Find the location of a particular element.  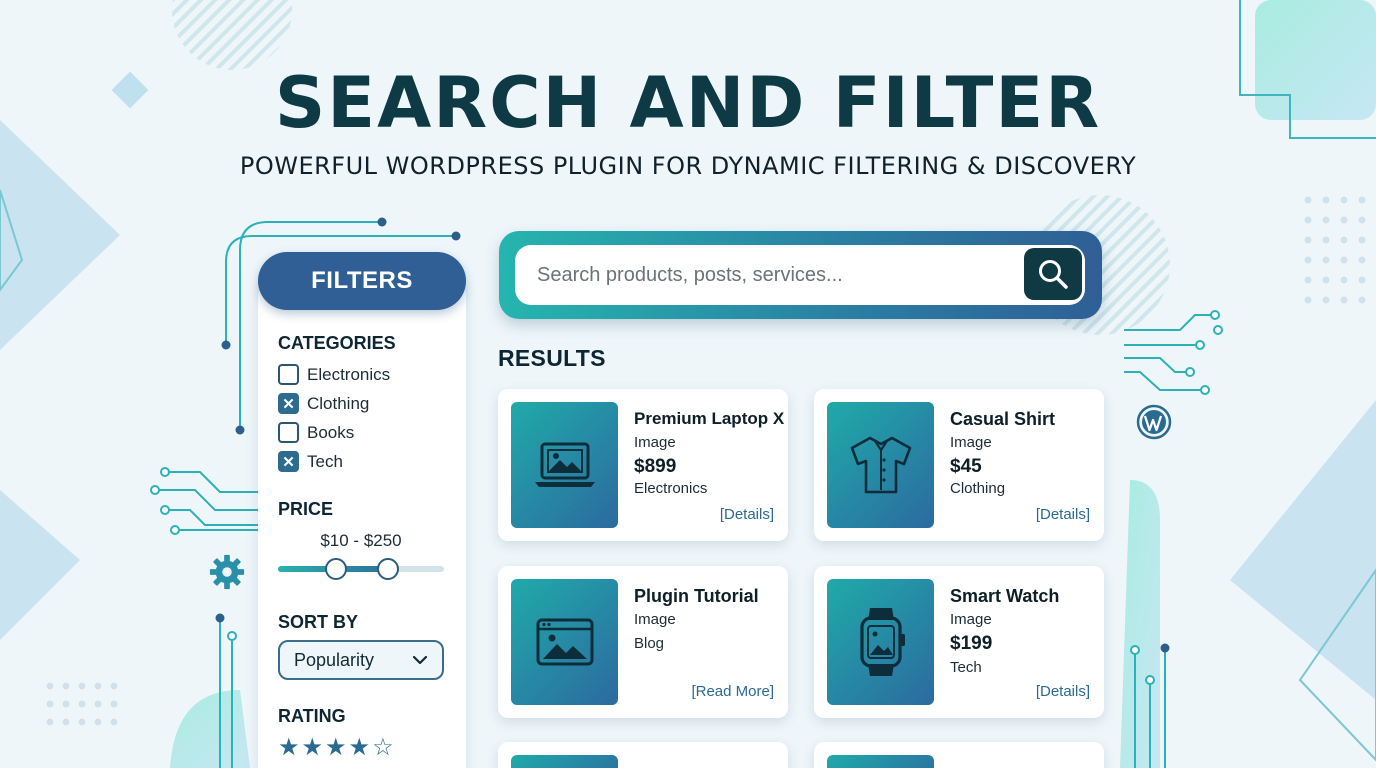

chevron-down-icon is located at coordinates (420, 660).